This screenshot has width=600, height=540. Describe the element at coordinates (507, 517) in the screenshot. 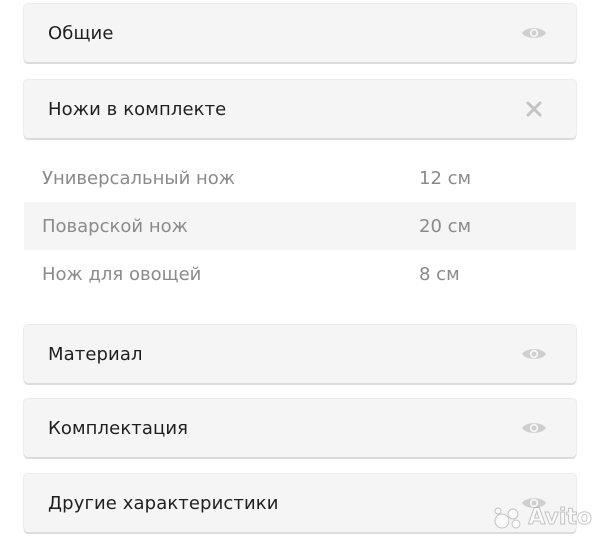

I see `avito-logo-icon` at that location.